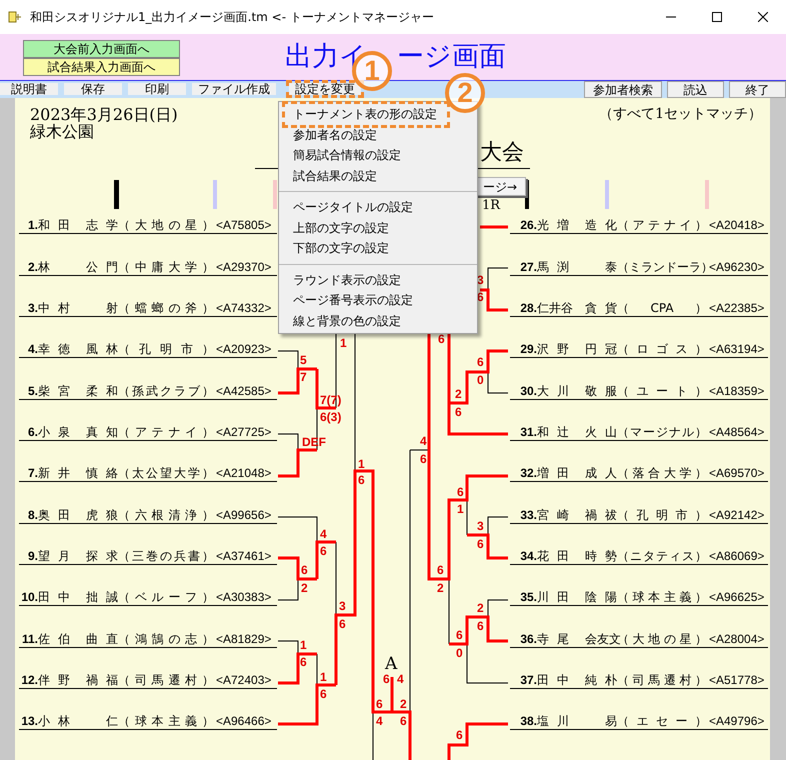  I want to click on event-venue: 緑木公園, so click(62, 131).